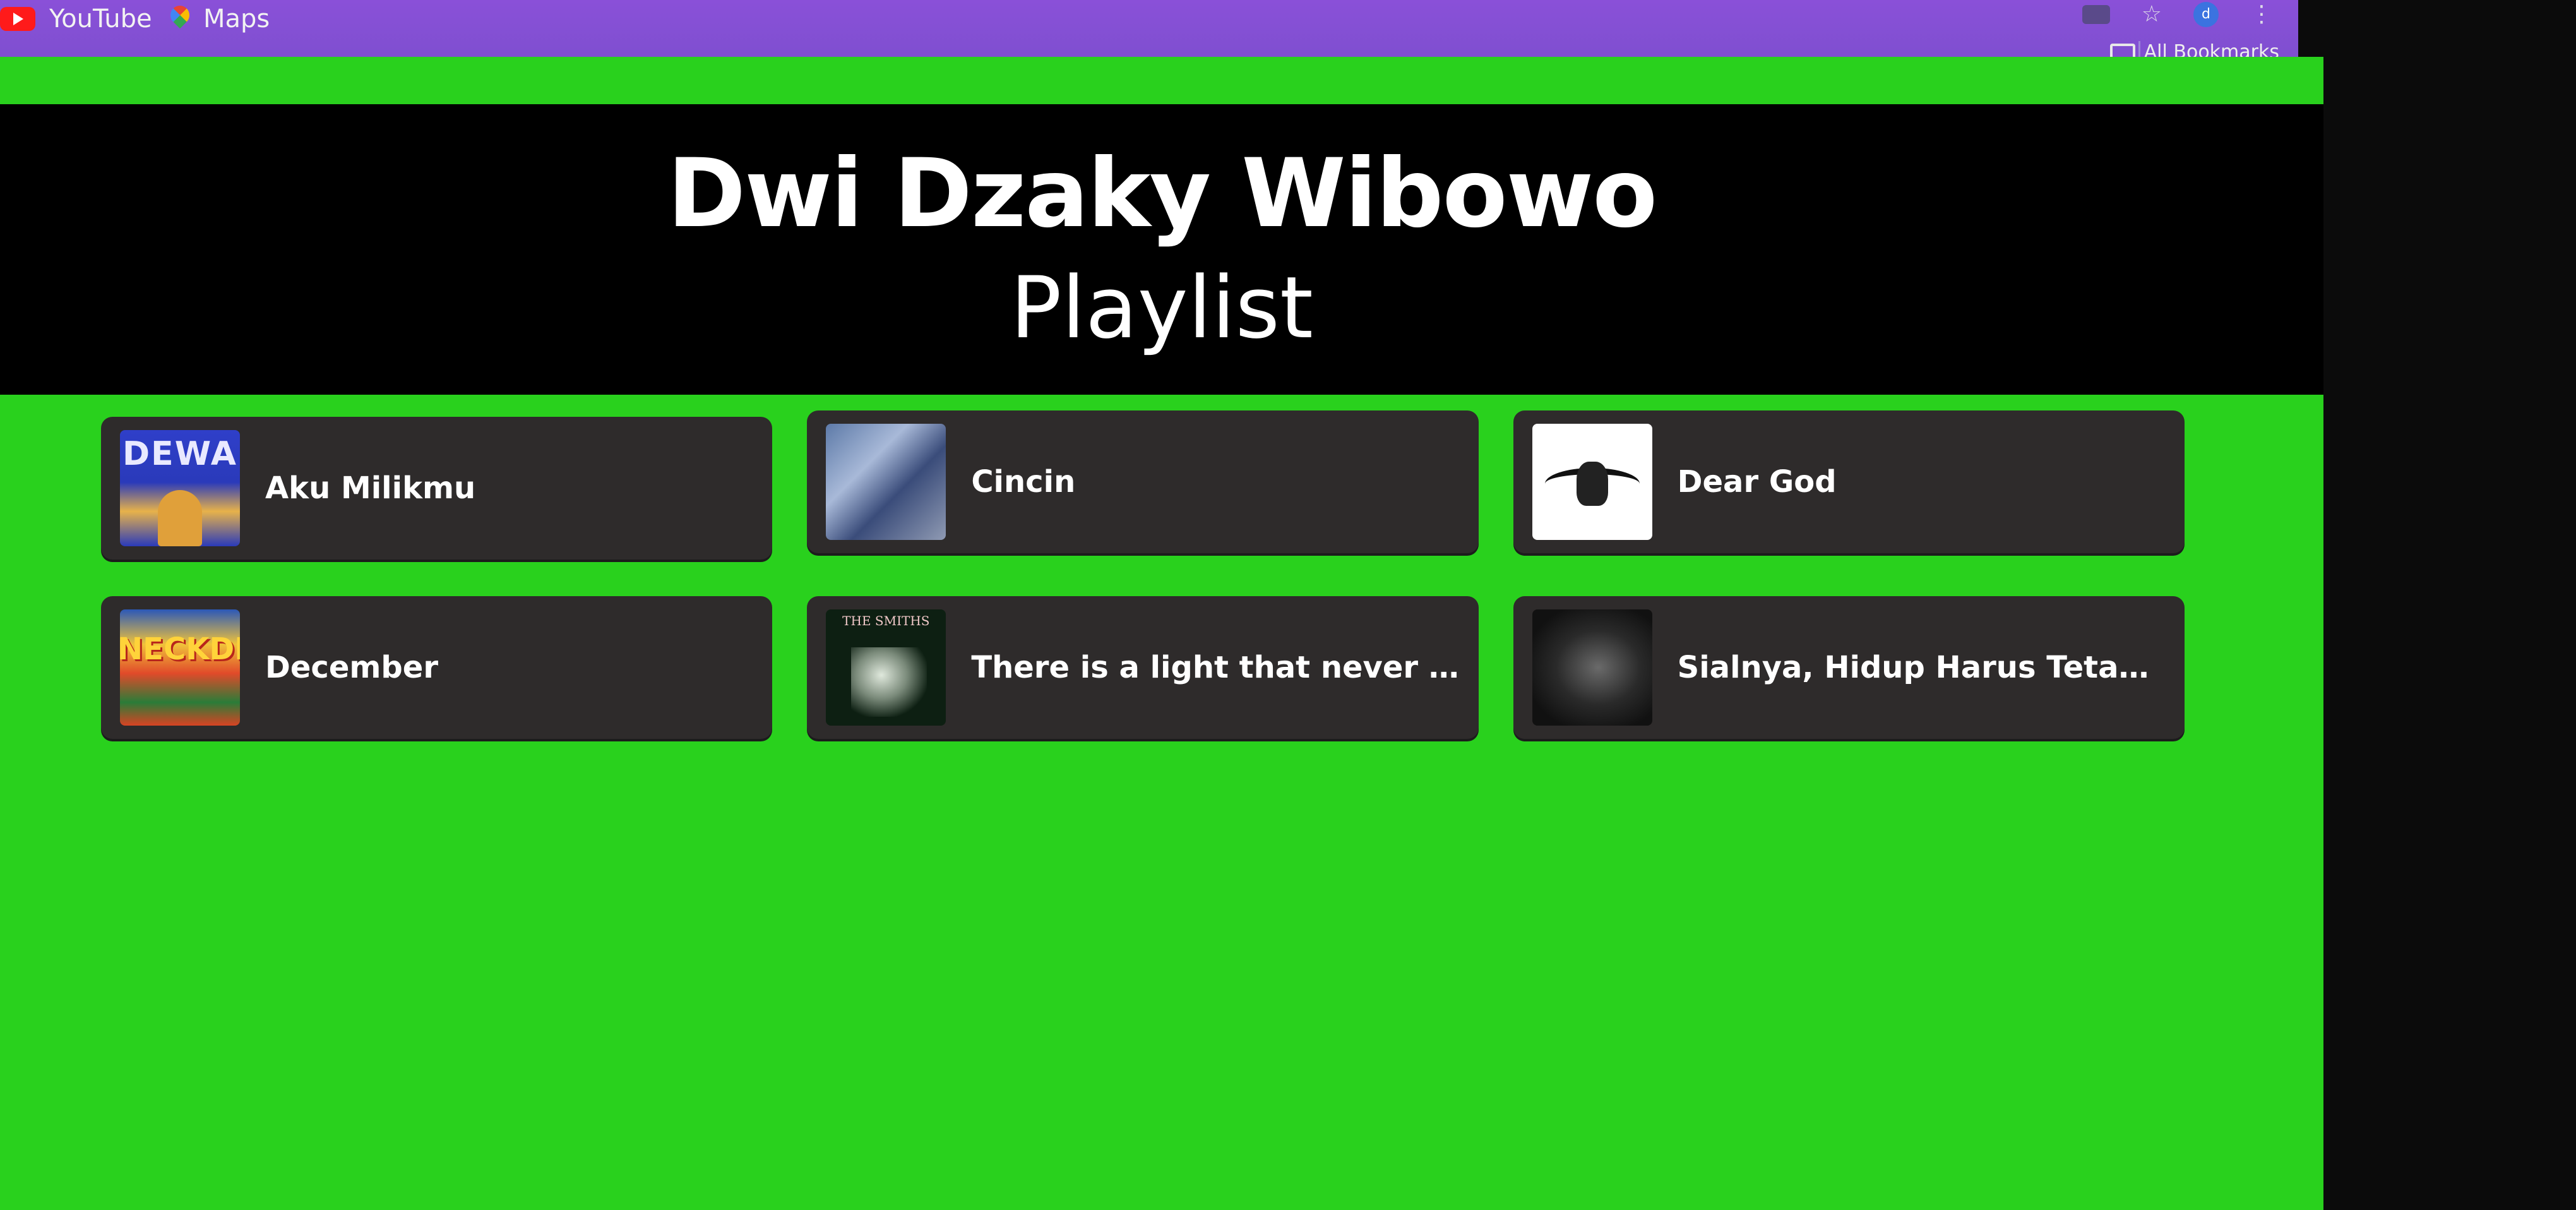 The height and width of the screenshot is (1210, 2576). What do you see at coordinates (889, 682) in the screenshot?
I see `cover-photo` at bounding box center [889, 682].